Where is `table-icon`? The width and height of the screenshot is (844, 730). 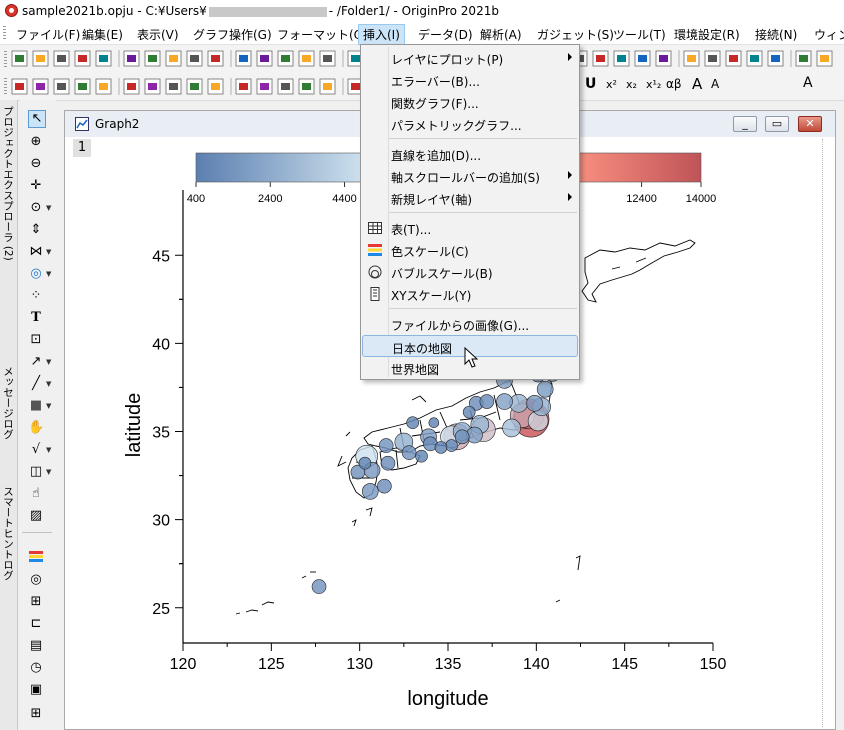
table-icon is located at coordinates (375, 228).